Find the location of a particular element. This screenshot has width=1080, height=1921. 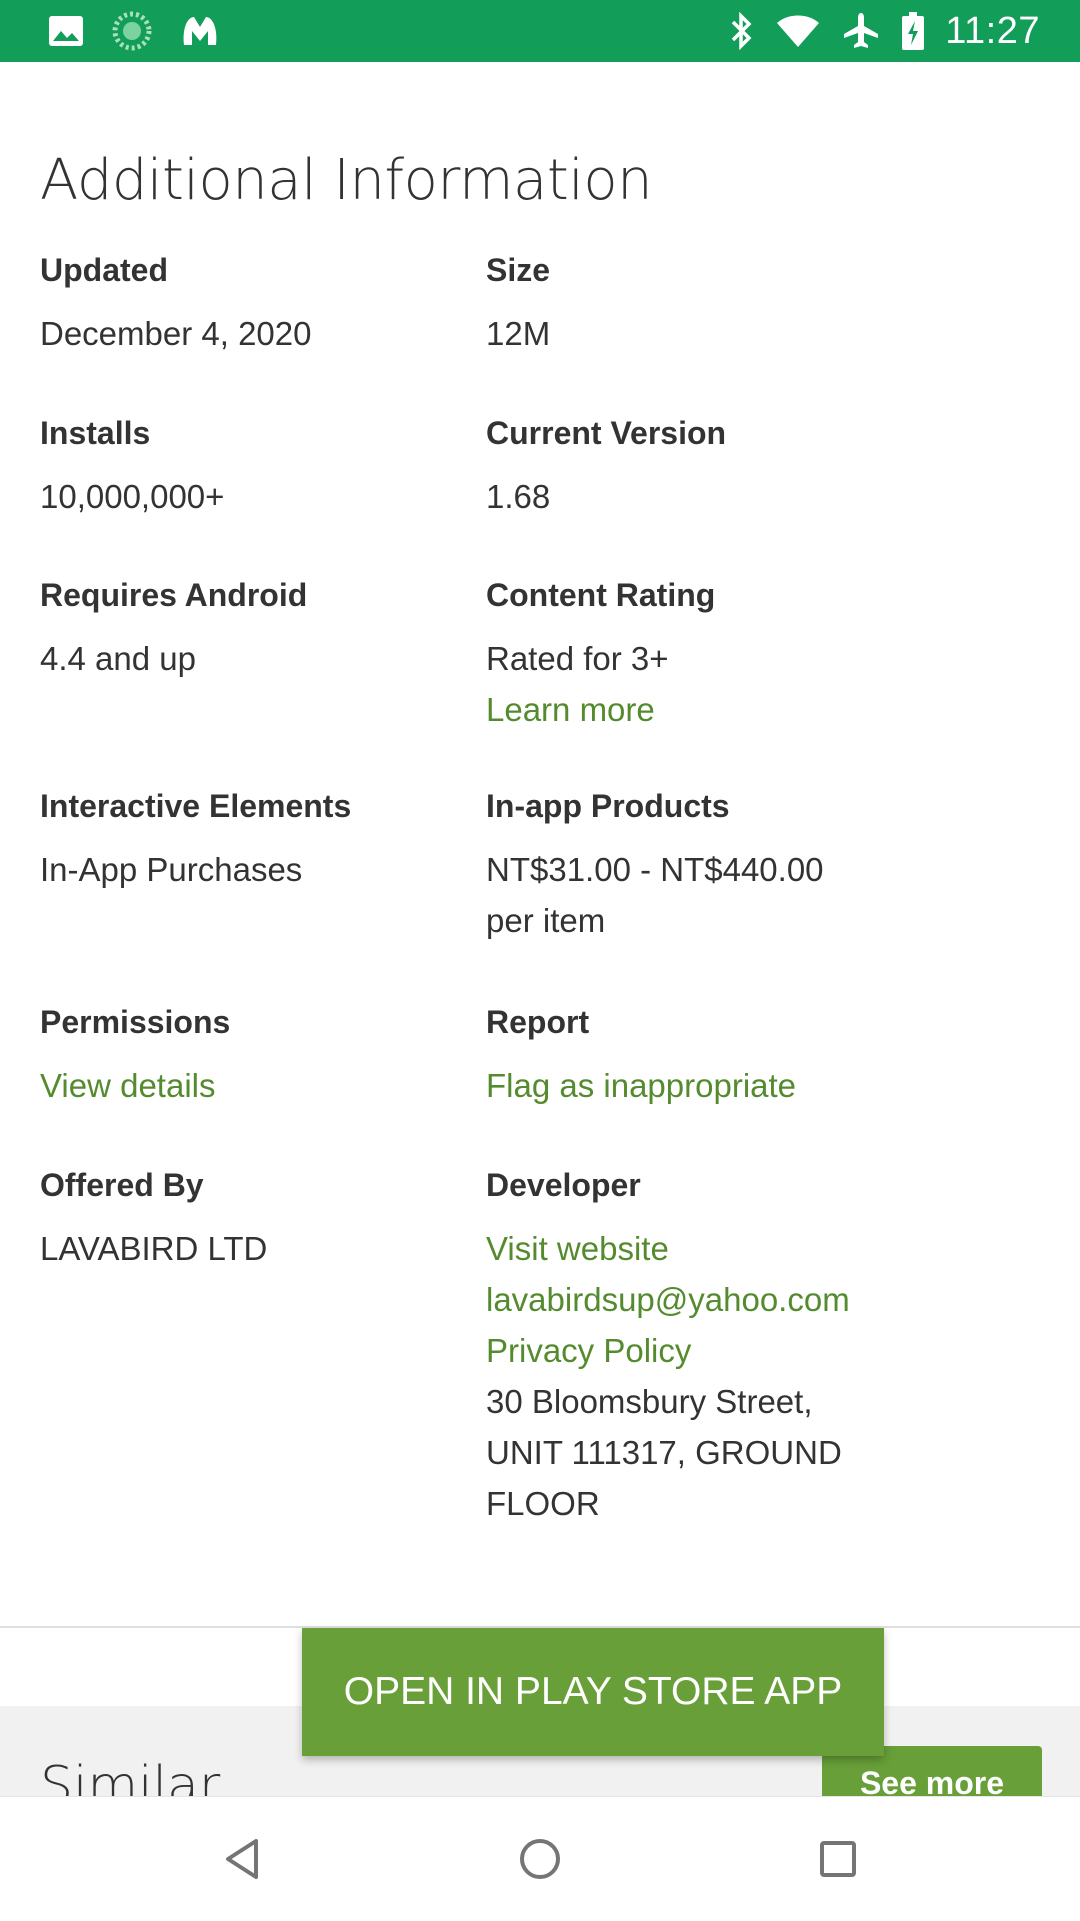

navigation-bar is located at coordinates (540, 1858).